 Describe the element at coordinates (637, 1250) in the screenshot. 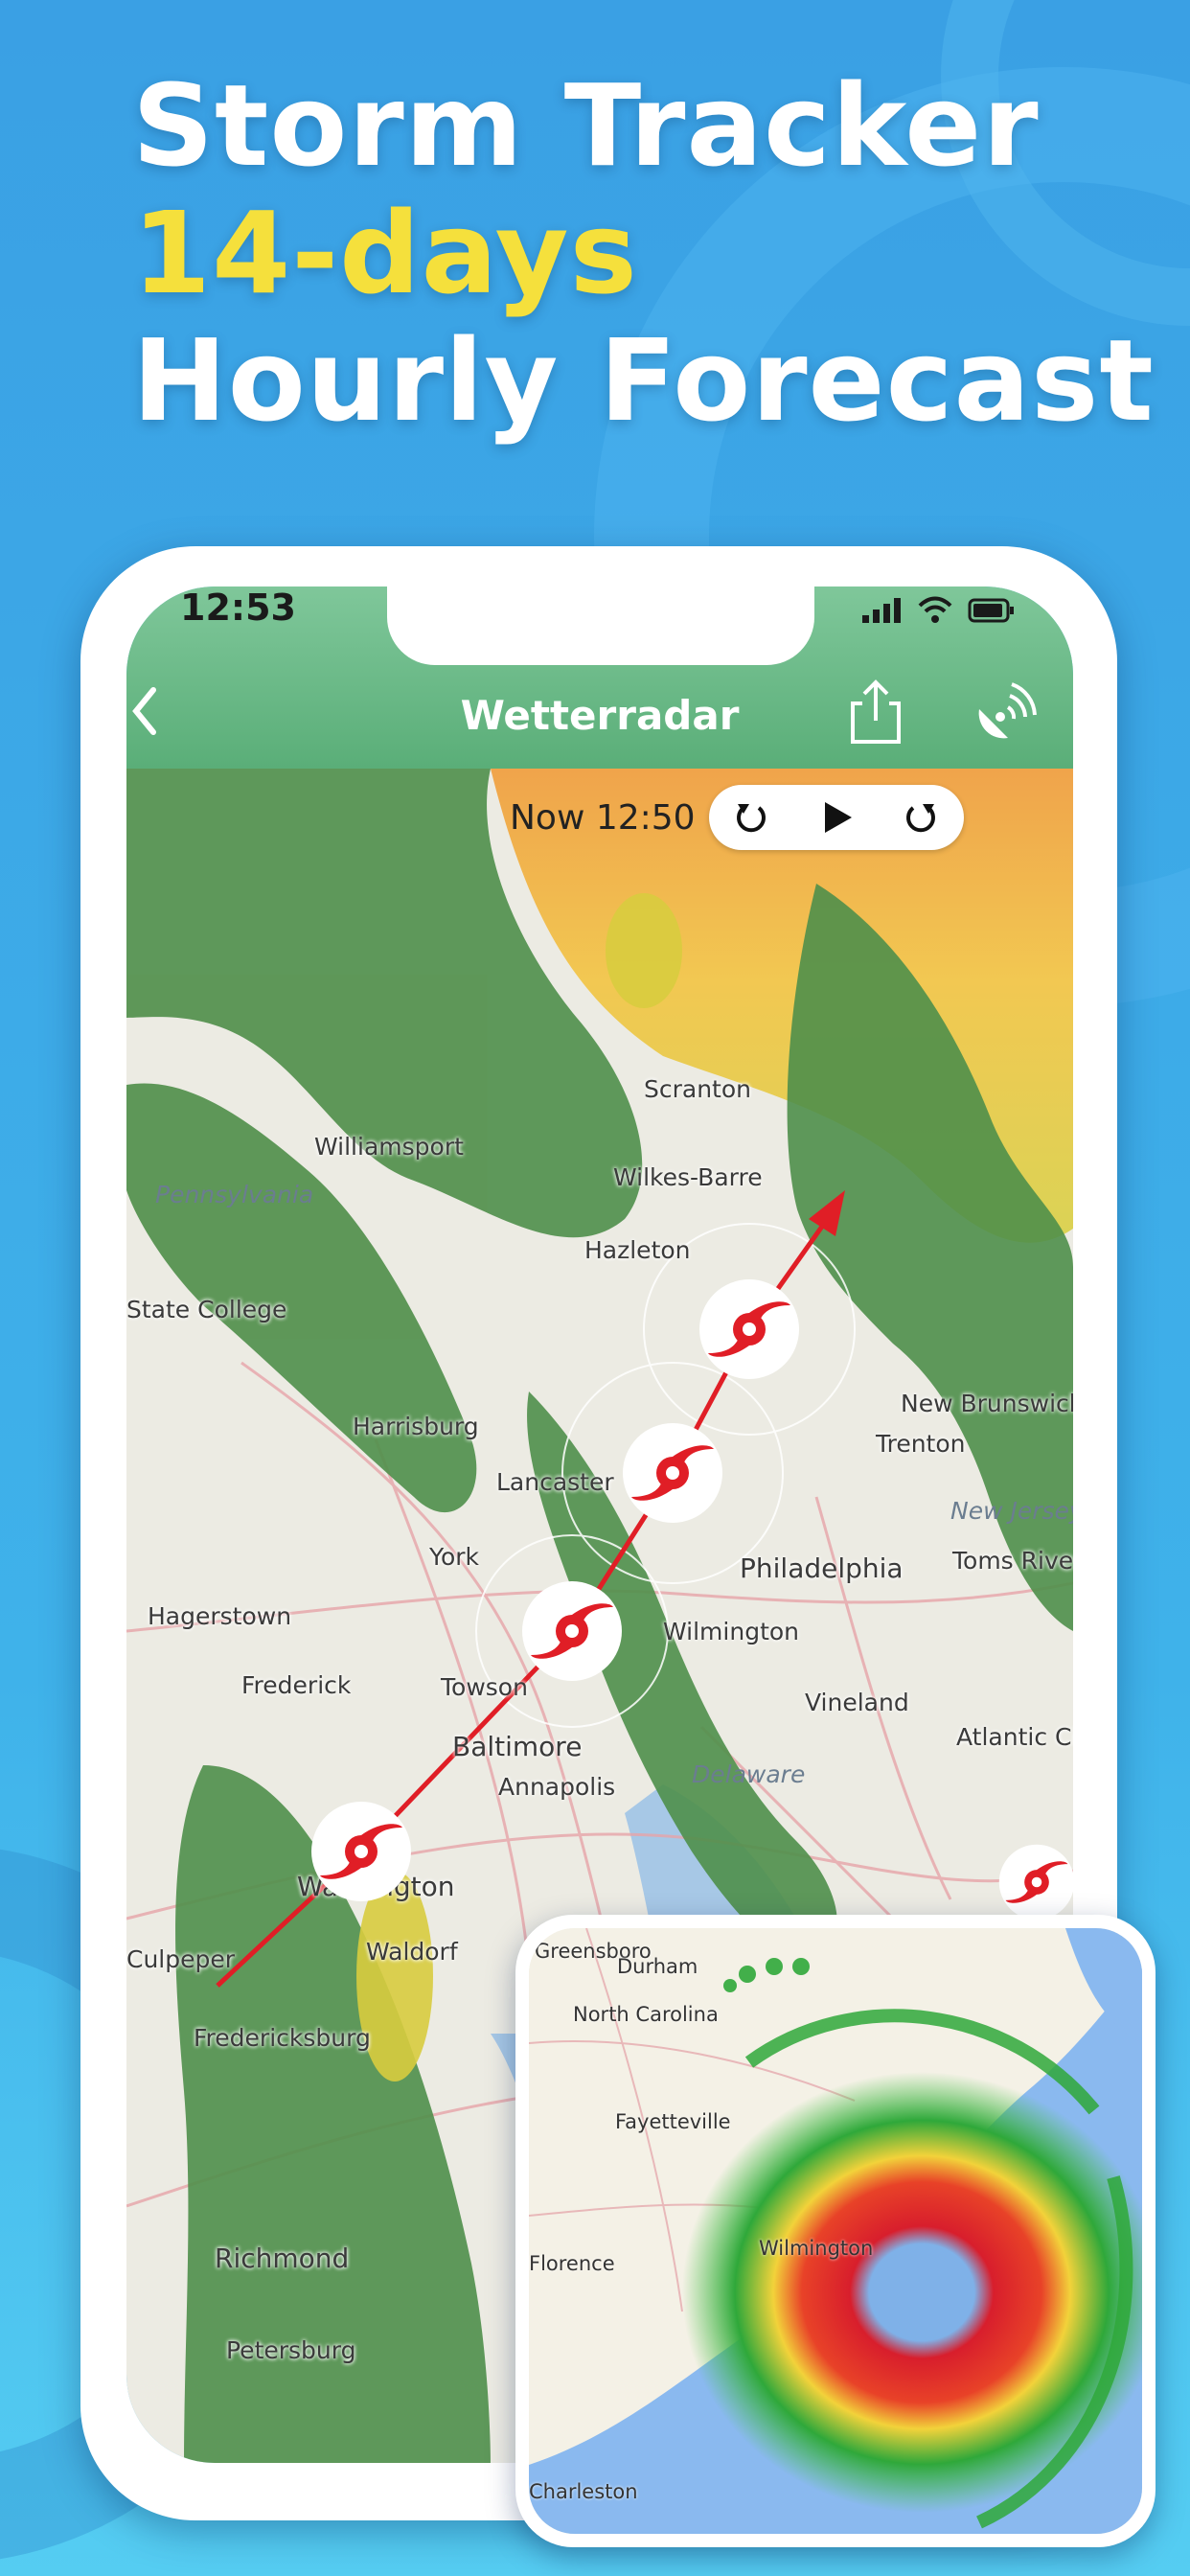

I see `map-label-hazleton: Hazleton` at that location.